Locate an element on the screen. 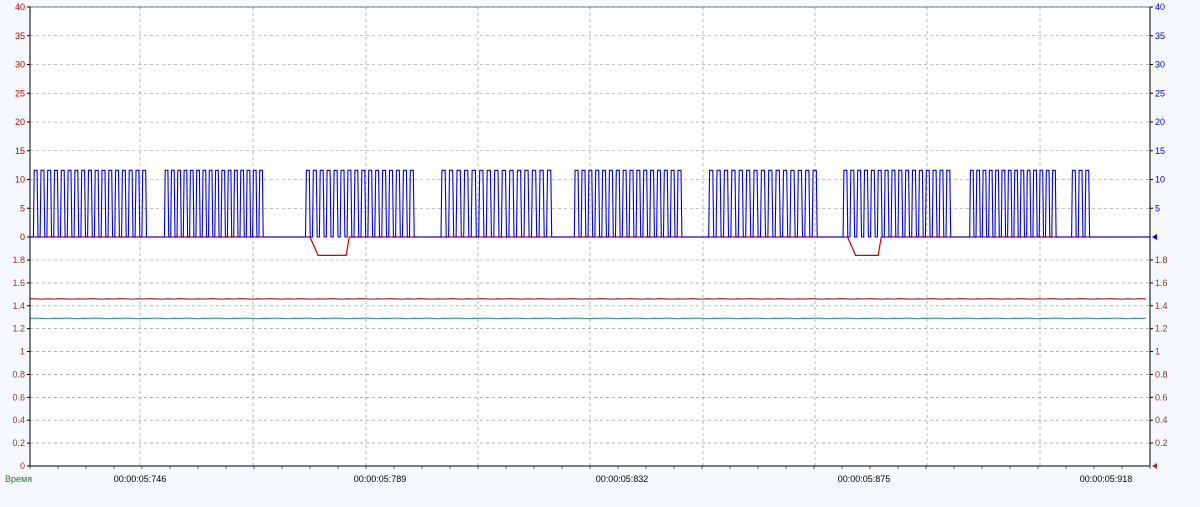 The image size is (1200, 507). zero-marker-red is located at coordinates (1154, 466).